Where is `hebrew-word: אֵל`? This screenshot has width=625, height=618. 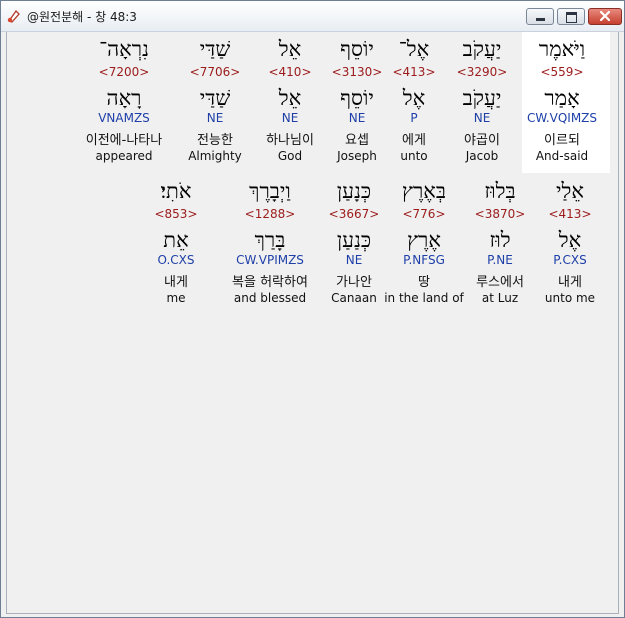 hebrew-word: אֵל is located at coordinates (290, 49).